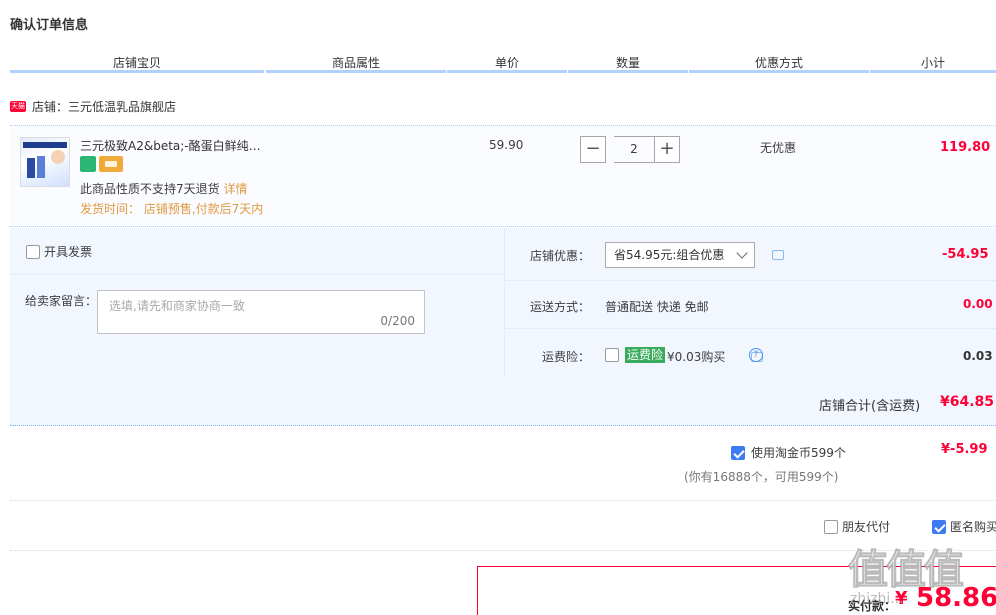 The image size is (996, 615). What do you see at coordinates (177, 306) in the screenshot?
I see `message-placeholder: 选填,请先和商家协商一致` at bounding box center [177, 306].